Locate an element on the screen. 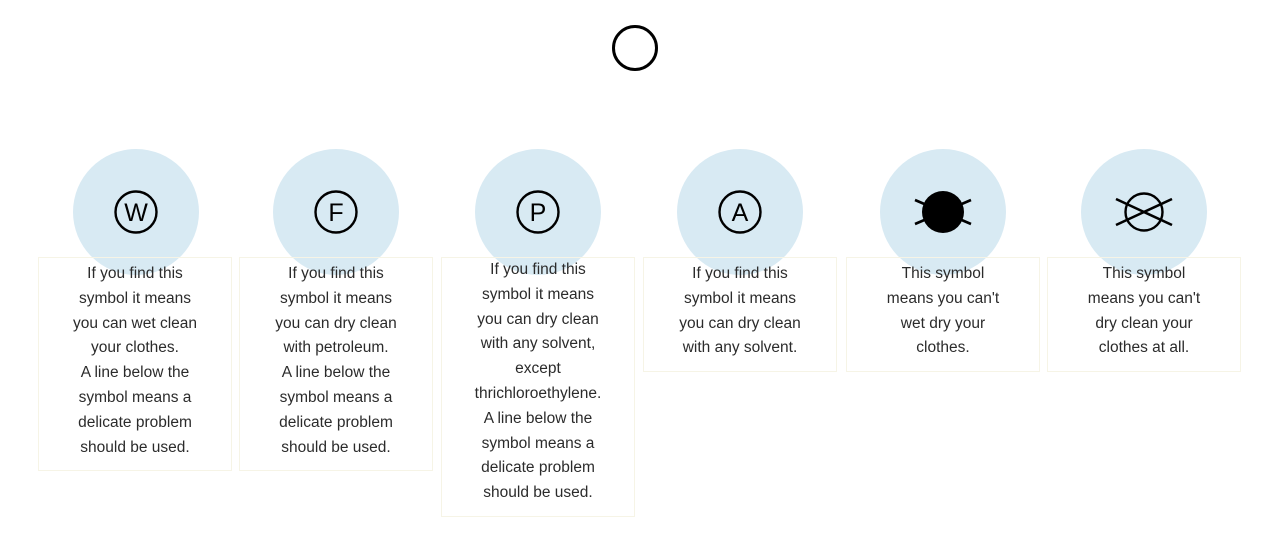 This screenshot has width=1280, height=536. circle-p-icon: P is located at coordinates (538, 212).